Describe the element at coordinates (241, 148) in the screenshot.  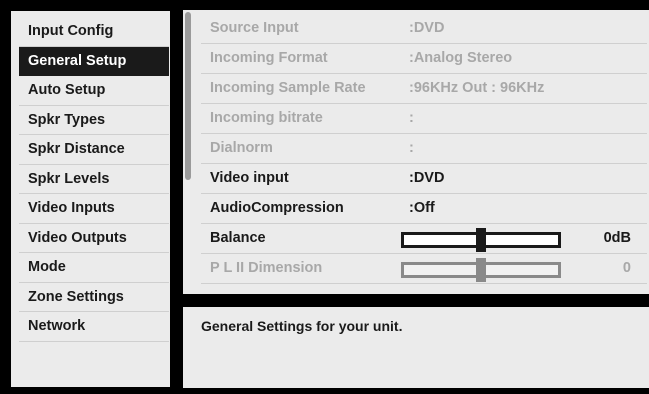
I see `row-label: Dialnorm` at that location.